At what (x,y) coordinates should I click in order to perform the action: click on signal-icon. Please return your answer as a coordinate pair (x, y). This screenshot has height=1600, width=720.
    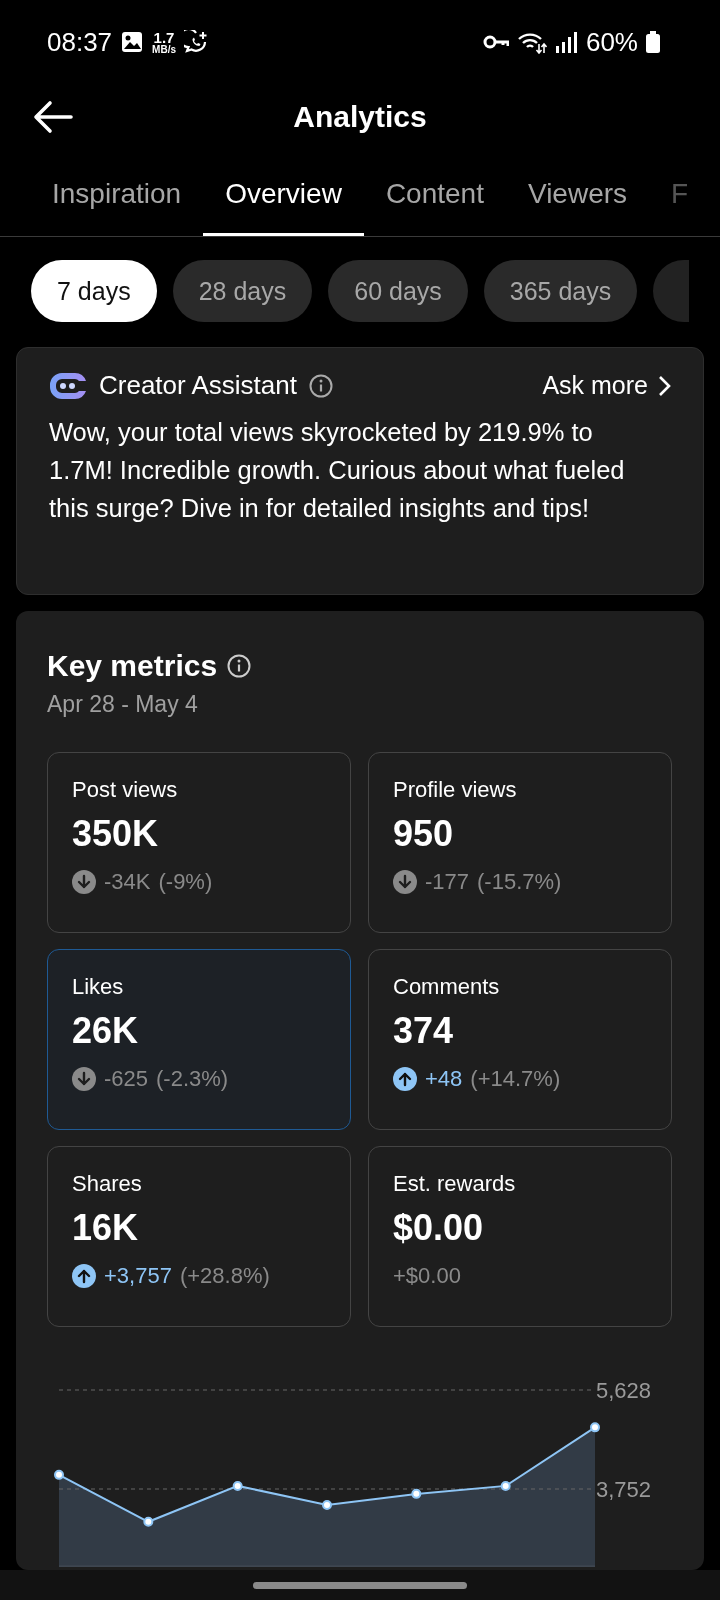
    Looking at the image, I should click on (566, 42).